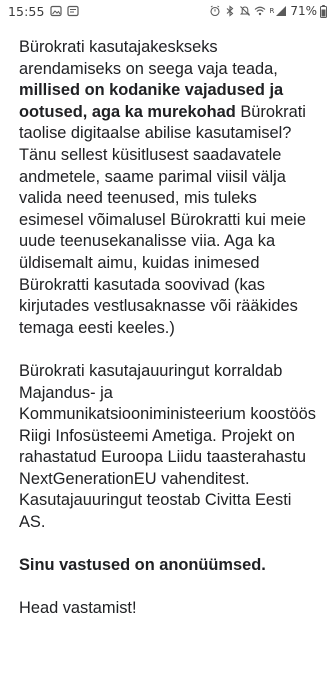 This screenshot has width=335, height=688. I want to click on battery-icon, so click(323, 11).